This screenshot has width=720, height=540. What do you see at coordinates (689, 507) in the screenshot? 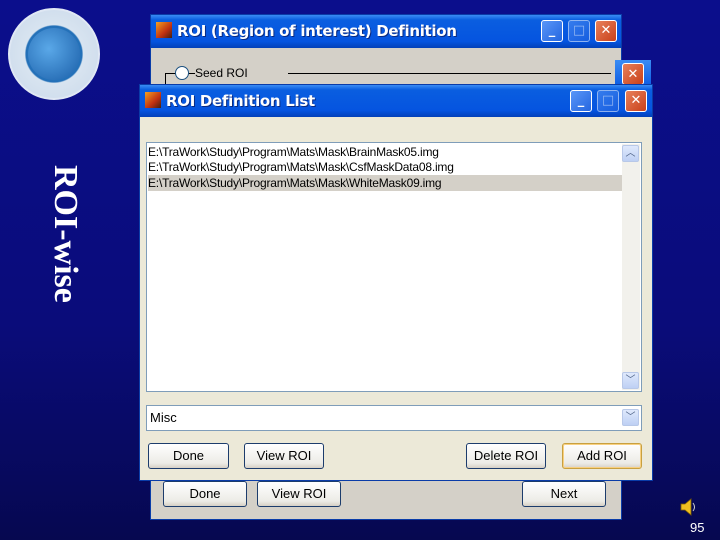
I see `speaker-icon` at bounding box center [689, 507].